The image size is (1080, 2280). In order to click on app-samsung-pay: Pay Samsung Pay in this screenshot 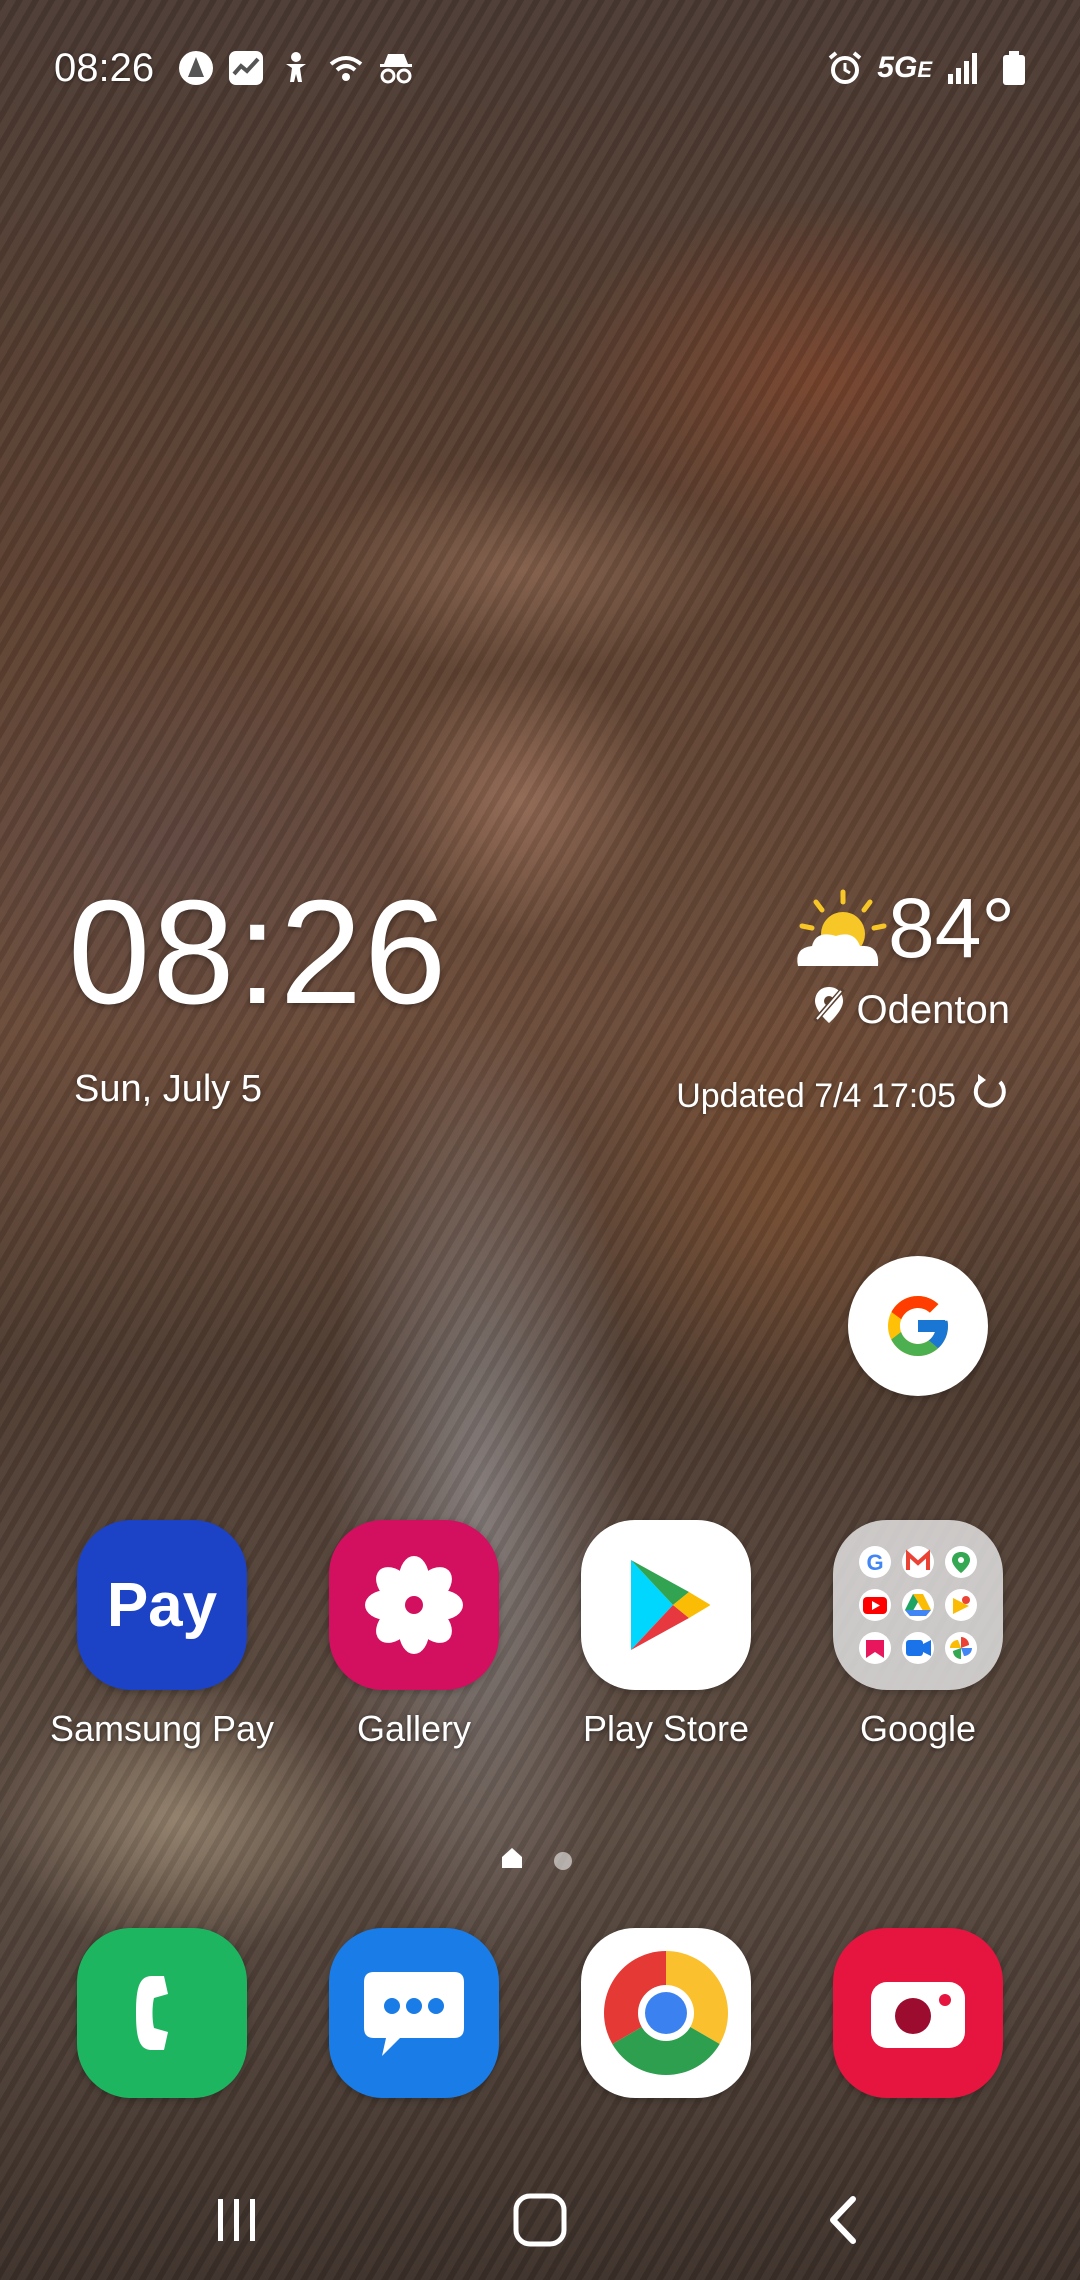, I will do `click(162, 1635)`.